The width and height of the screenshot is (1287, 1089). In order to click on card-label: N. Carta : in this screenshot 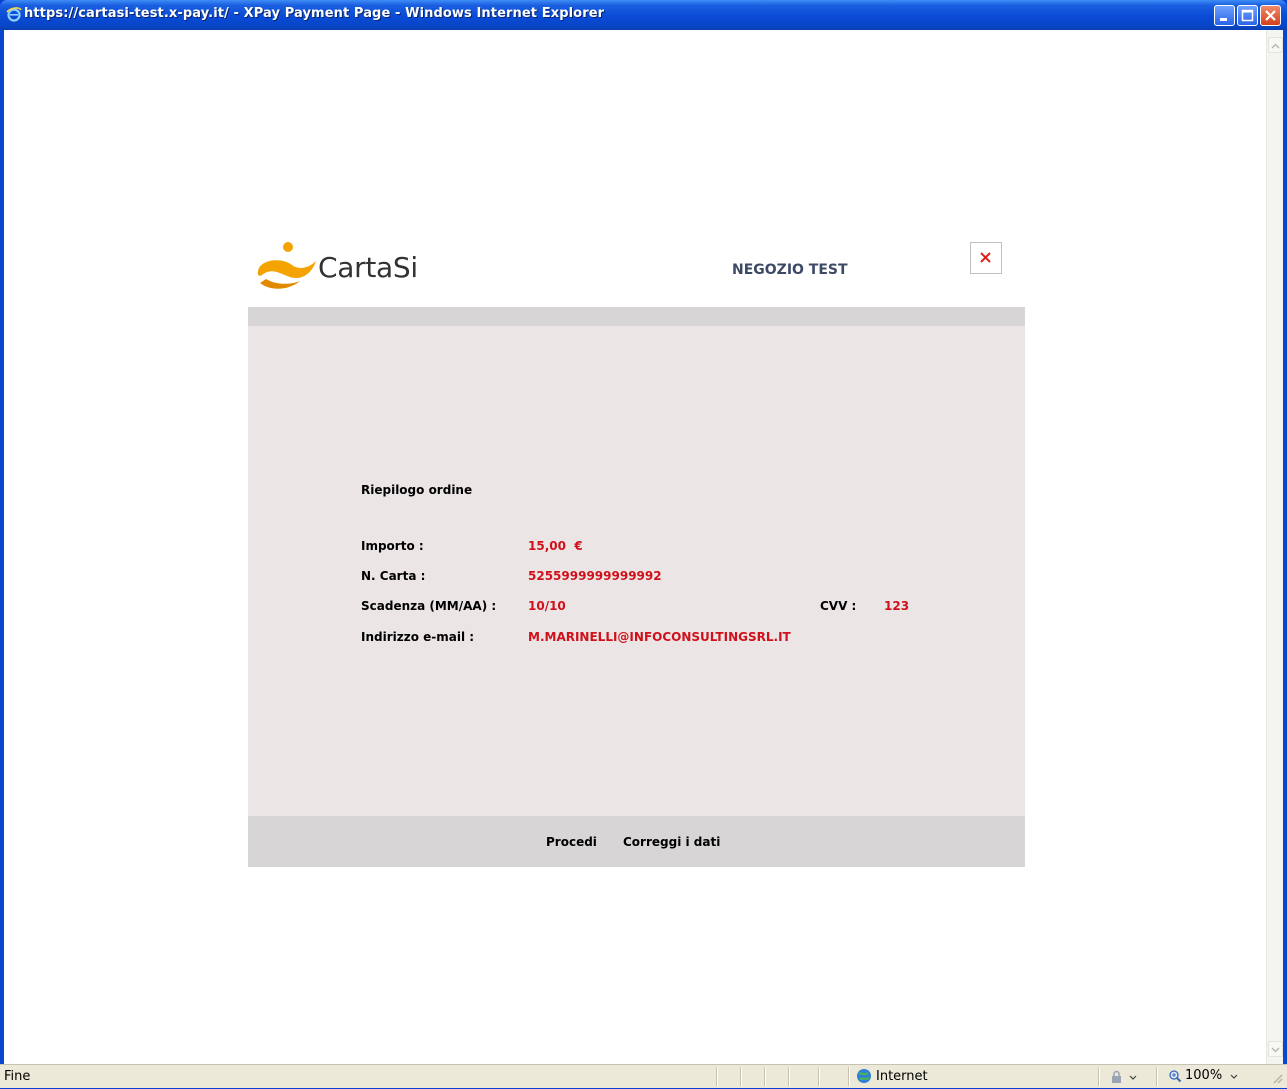, I will do `click(393, 576)`.